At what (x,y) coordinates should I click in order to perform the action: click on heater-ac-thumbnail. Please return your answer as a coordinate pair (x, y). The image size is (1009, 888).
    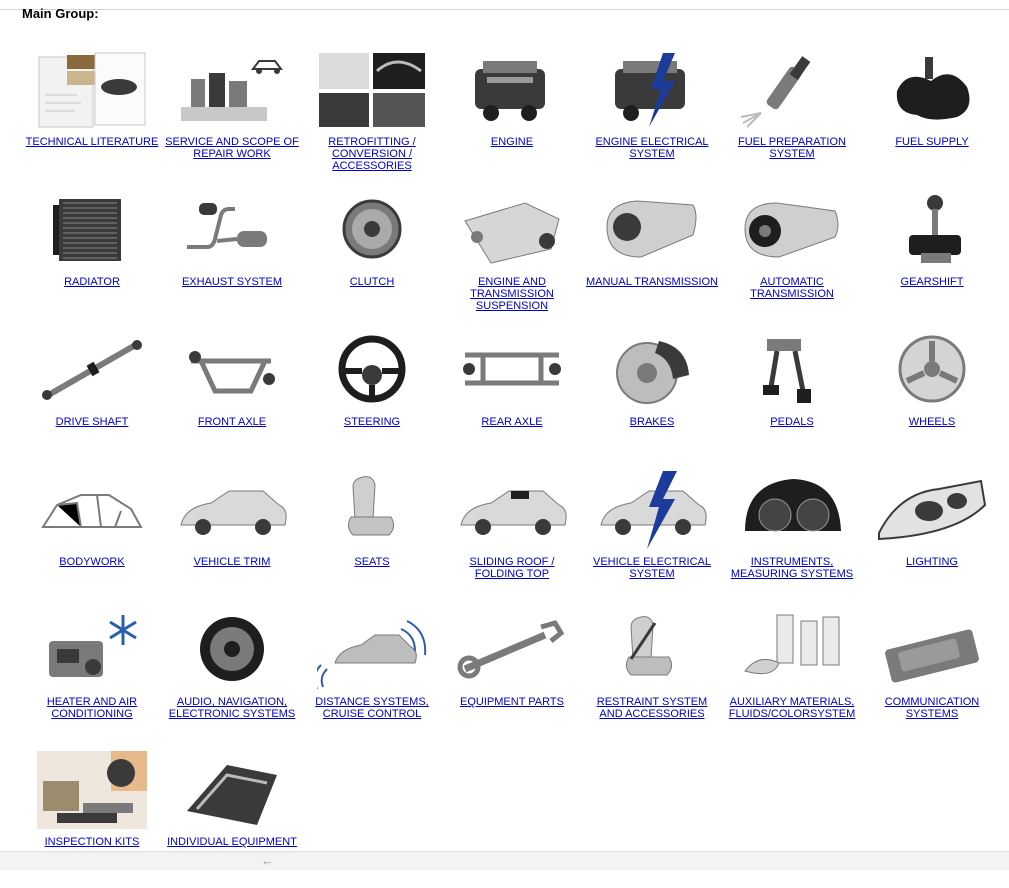
    Looking at the image, I should click on (92, 650).